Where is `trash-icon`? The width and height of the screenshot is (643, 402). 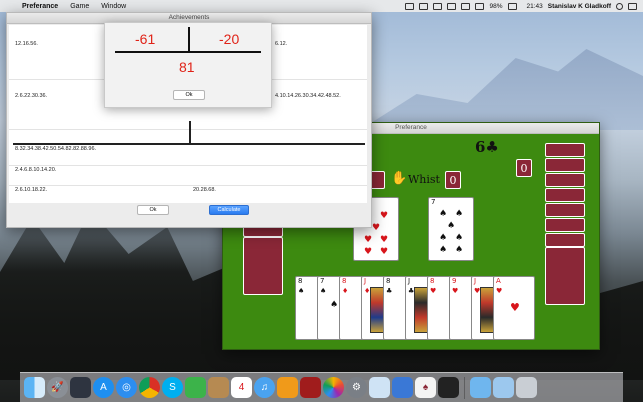 trash-icon is located at coordinates (526, 387).